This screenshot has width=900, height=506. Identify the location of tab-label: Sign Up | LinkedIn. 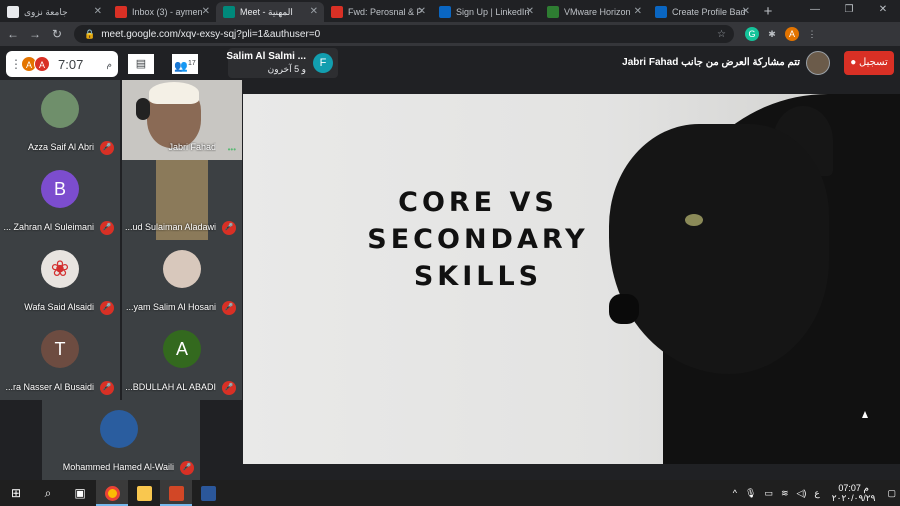
(493, 12).